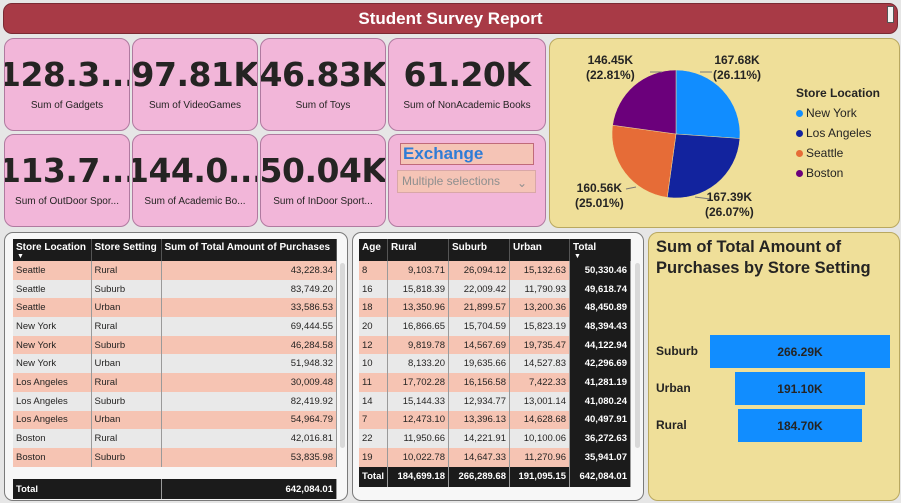  Describe the element at coordinates (373, 476) in the screenshot. I see `matrix-total-cell: Total` at that location.